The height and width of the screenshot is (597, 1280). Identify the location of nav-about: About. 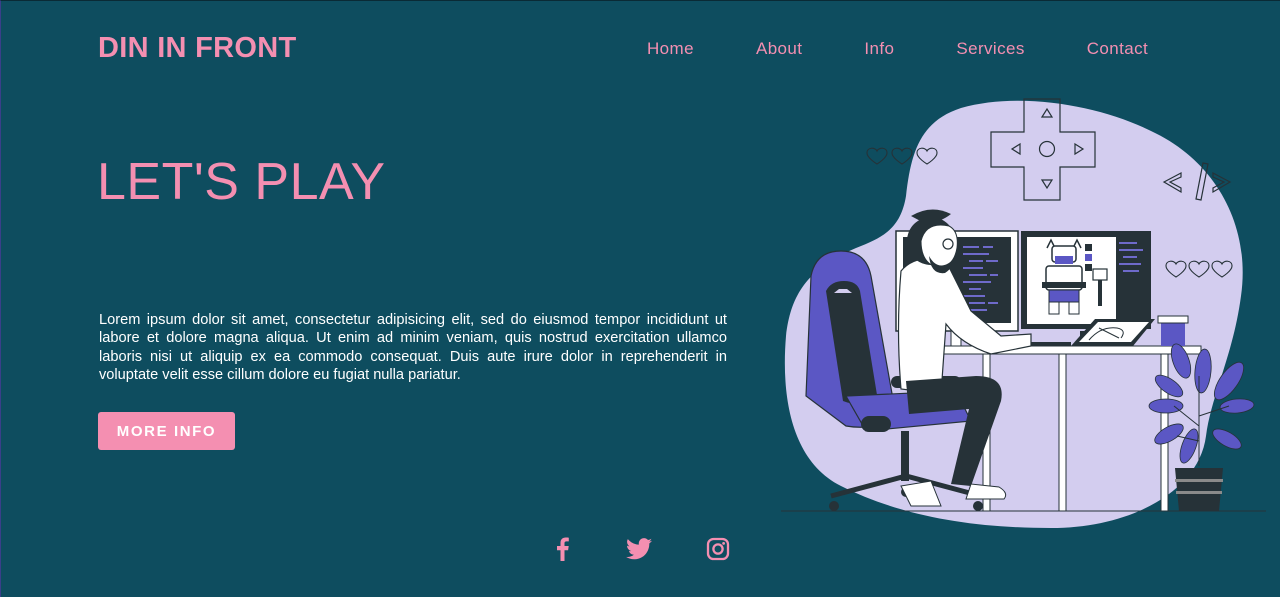
(779, 49).